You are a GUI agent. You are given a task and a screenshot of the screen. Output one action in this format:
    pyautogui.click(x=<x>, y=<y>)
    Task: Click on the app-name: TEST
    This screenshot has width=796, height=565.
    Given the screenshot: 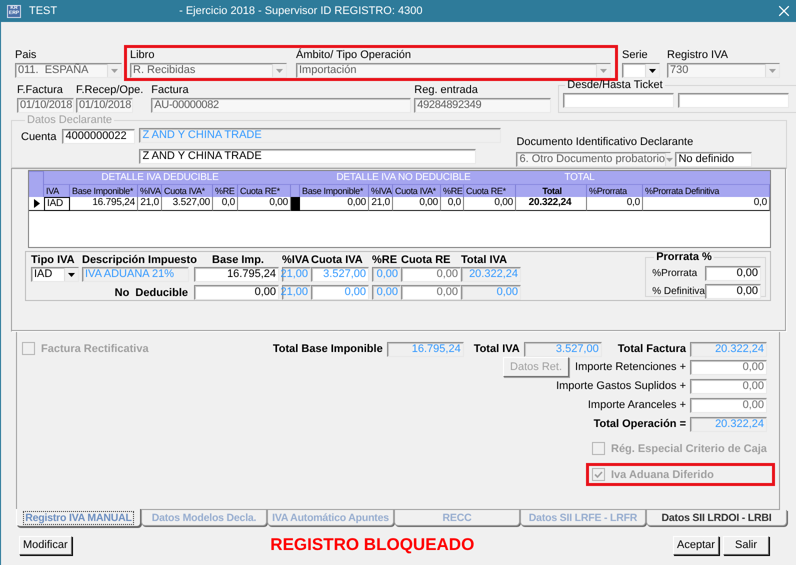 What is the action you would take?
    pyautogui.click(x=43, y=11)
    